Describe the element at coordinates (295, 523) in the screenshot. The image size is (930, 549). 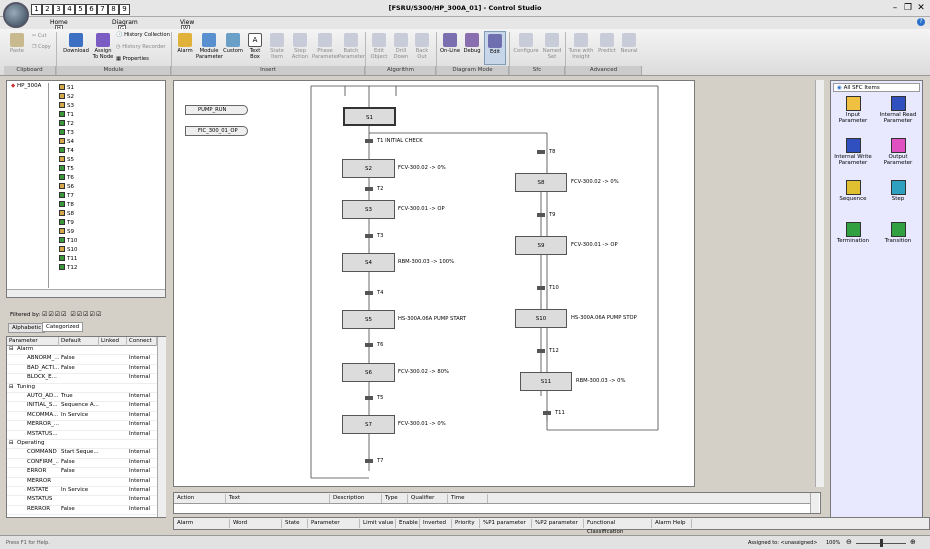
I see `alarm-header-state: State` at that location.